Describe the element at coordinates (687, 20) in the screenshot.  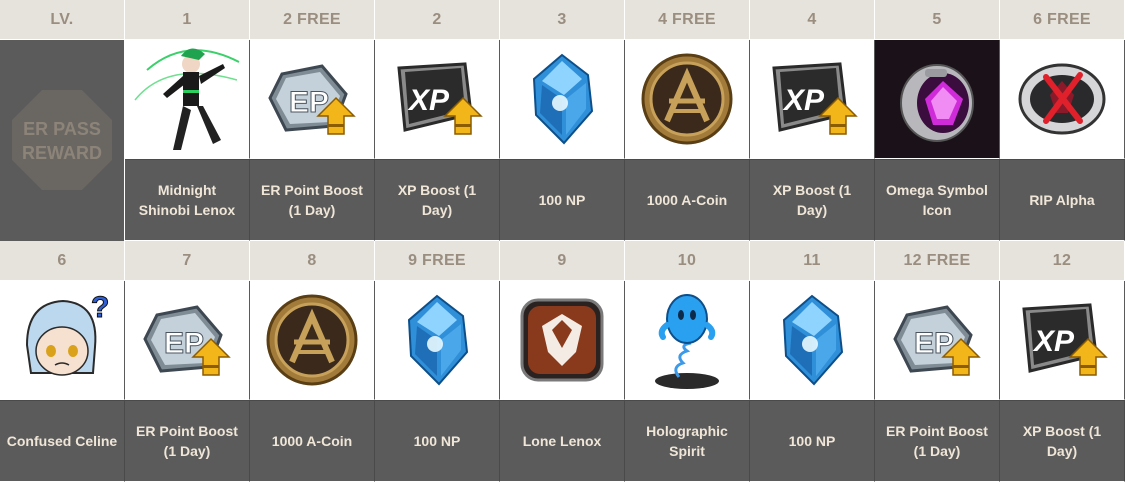
I see `level-number: 4 FREE` at that location.